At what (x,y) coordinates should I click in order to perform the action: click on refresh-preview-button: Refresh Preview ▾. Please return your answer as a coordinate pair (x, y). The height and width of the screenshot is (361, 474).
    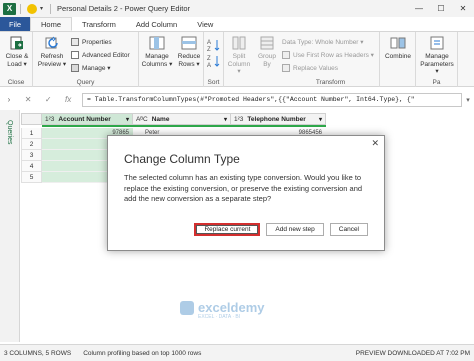
    Looking at the image, I should click on (52, 51).